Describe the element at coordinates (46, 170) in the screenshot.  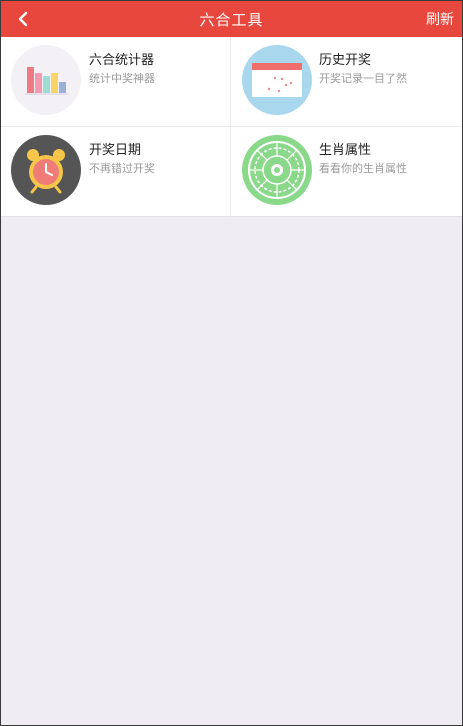
I see `alarm-clock-icon` at that location.